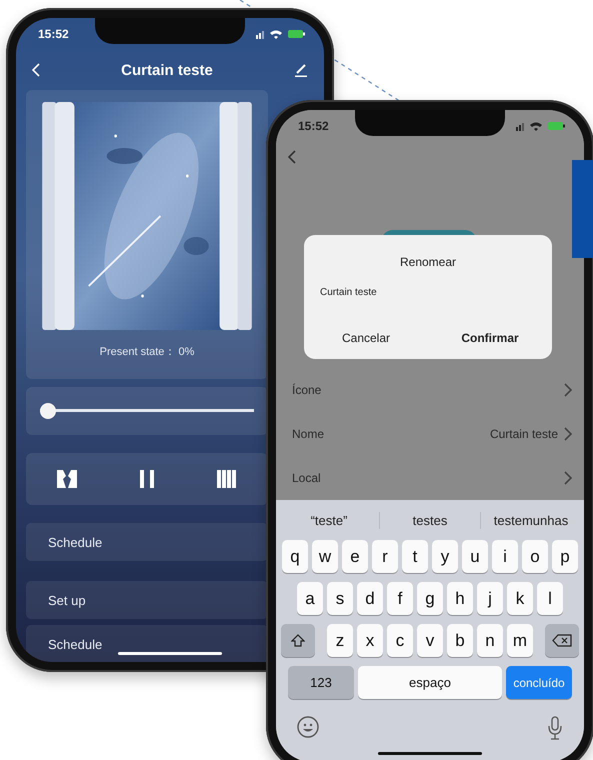 This screenshot has height=760, width=593. What do you see at coordinates (307, 390) in the screenshot?
I see `row-label: Ícone` at bounding box center [307, 390].